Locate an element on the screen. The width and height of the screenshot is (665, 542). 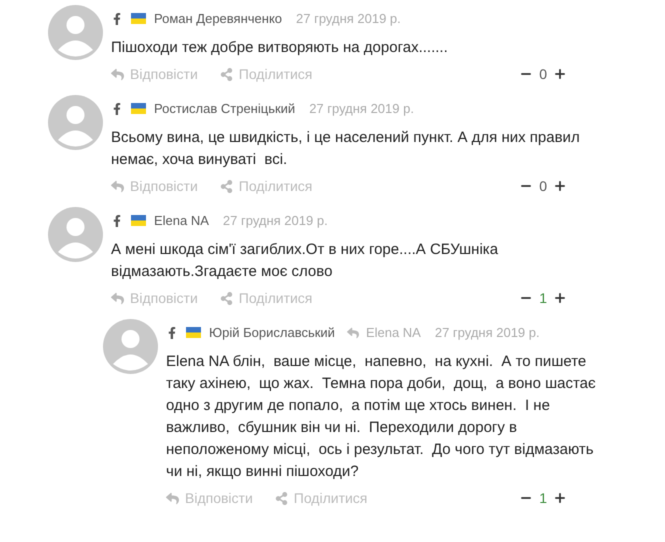
comment-text: А мені шкода сім'ї загиблих.От в них горе....А СБУшніка відмазають.Згадаєте моє слово is located at coordinates (305, 261).